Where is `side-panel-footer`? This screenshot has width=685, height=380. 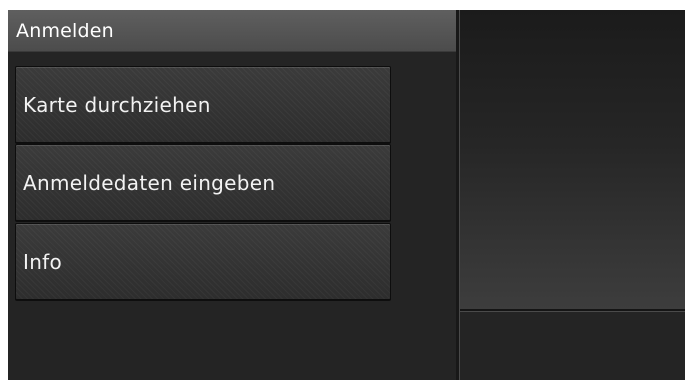 side-panel-footer is located at coordinates (572, 345).